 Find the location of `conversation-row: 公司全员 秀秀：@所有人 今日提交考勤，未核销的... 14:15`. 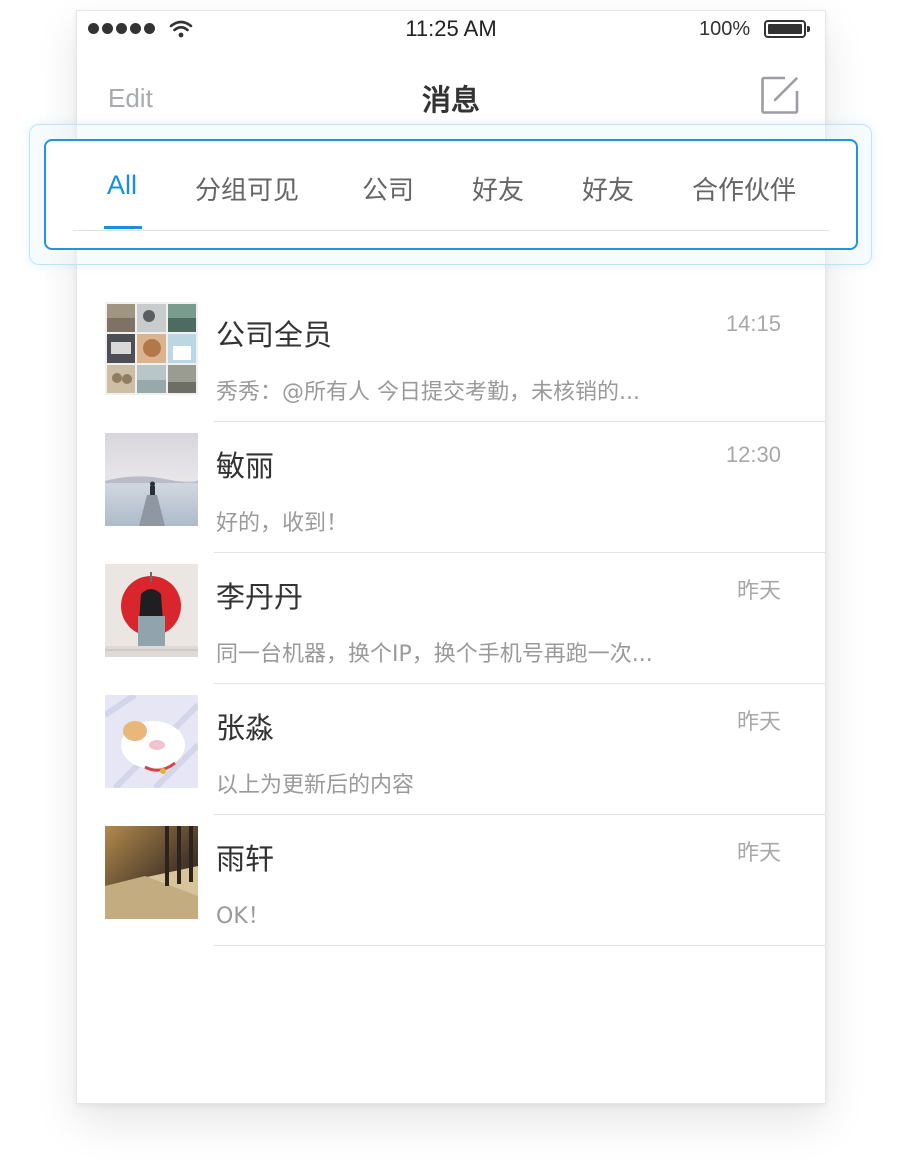

conversation-row: 公司全员 秀秀：@所有人 今日提交考勤，未核销的... 14:15 is located at coordinates (451, 356).